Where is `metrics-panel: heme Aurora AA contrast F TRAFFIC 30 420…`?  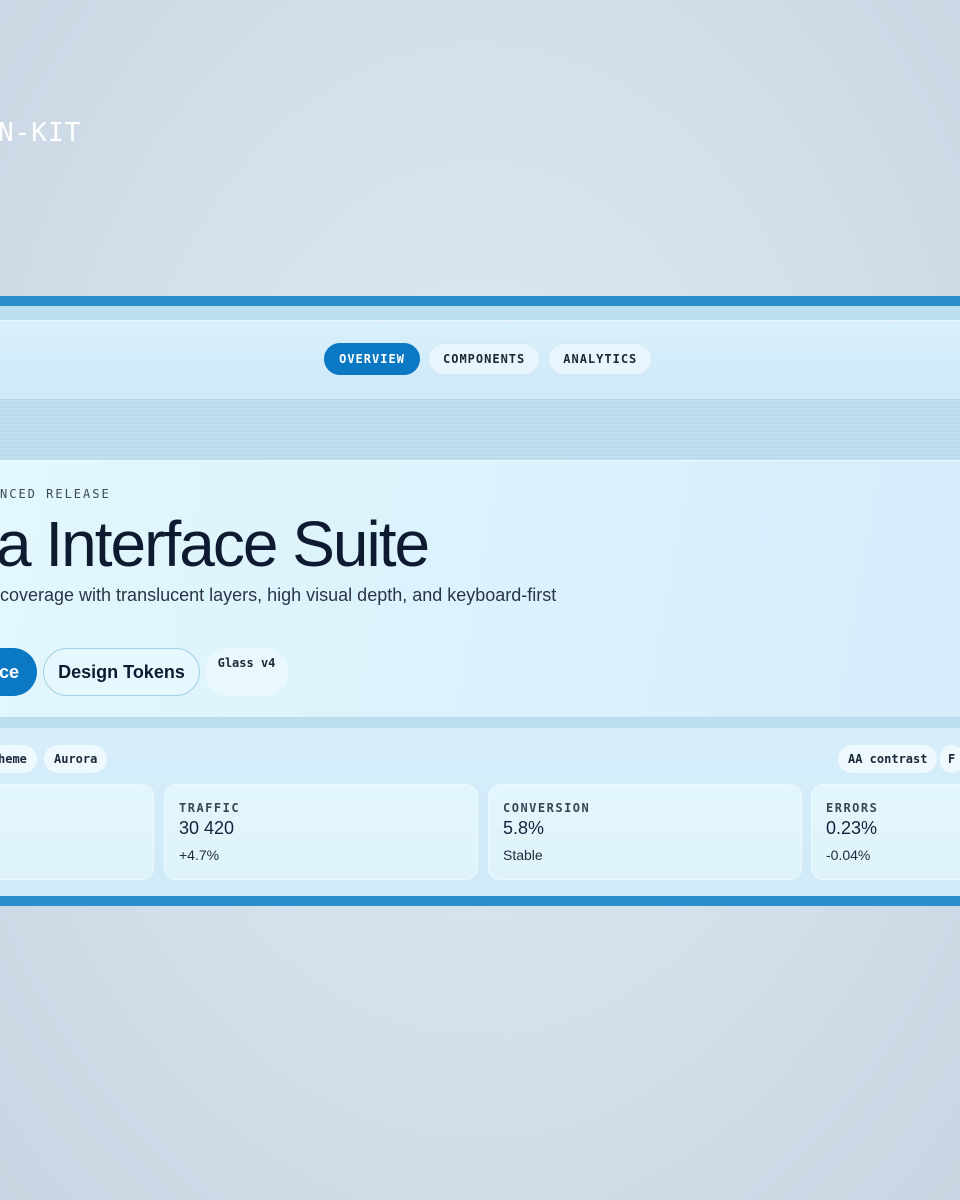
metrics-panel: heme Aurora AA contrast F TRAFFIC 30 420… is located at coordinates (480, 812).